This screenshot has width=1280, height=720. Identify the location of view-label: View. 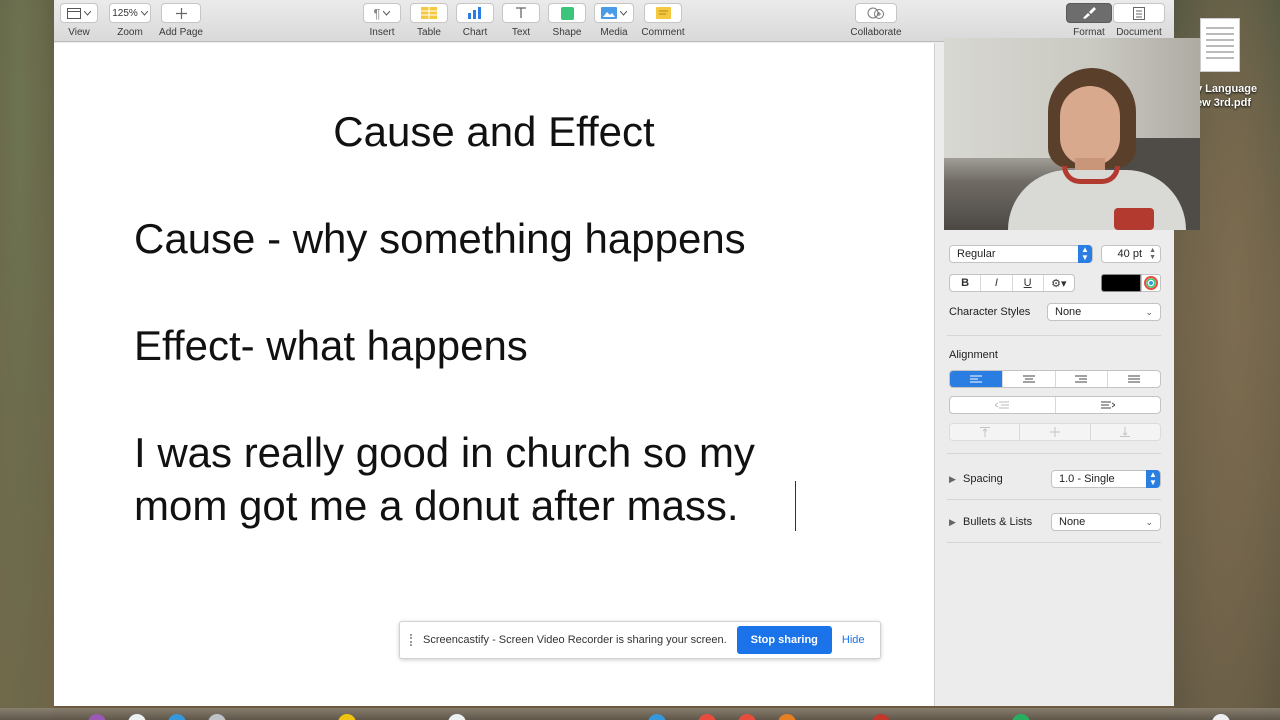
(79, 32).